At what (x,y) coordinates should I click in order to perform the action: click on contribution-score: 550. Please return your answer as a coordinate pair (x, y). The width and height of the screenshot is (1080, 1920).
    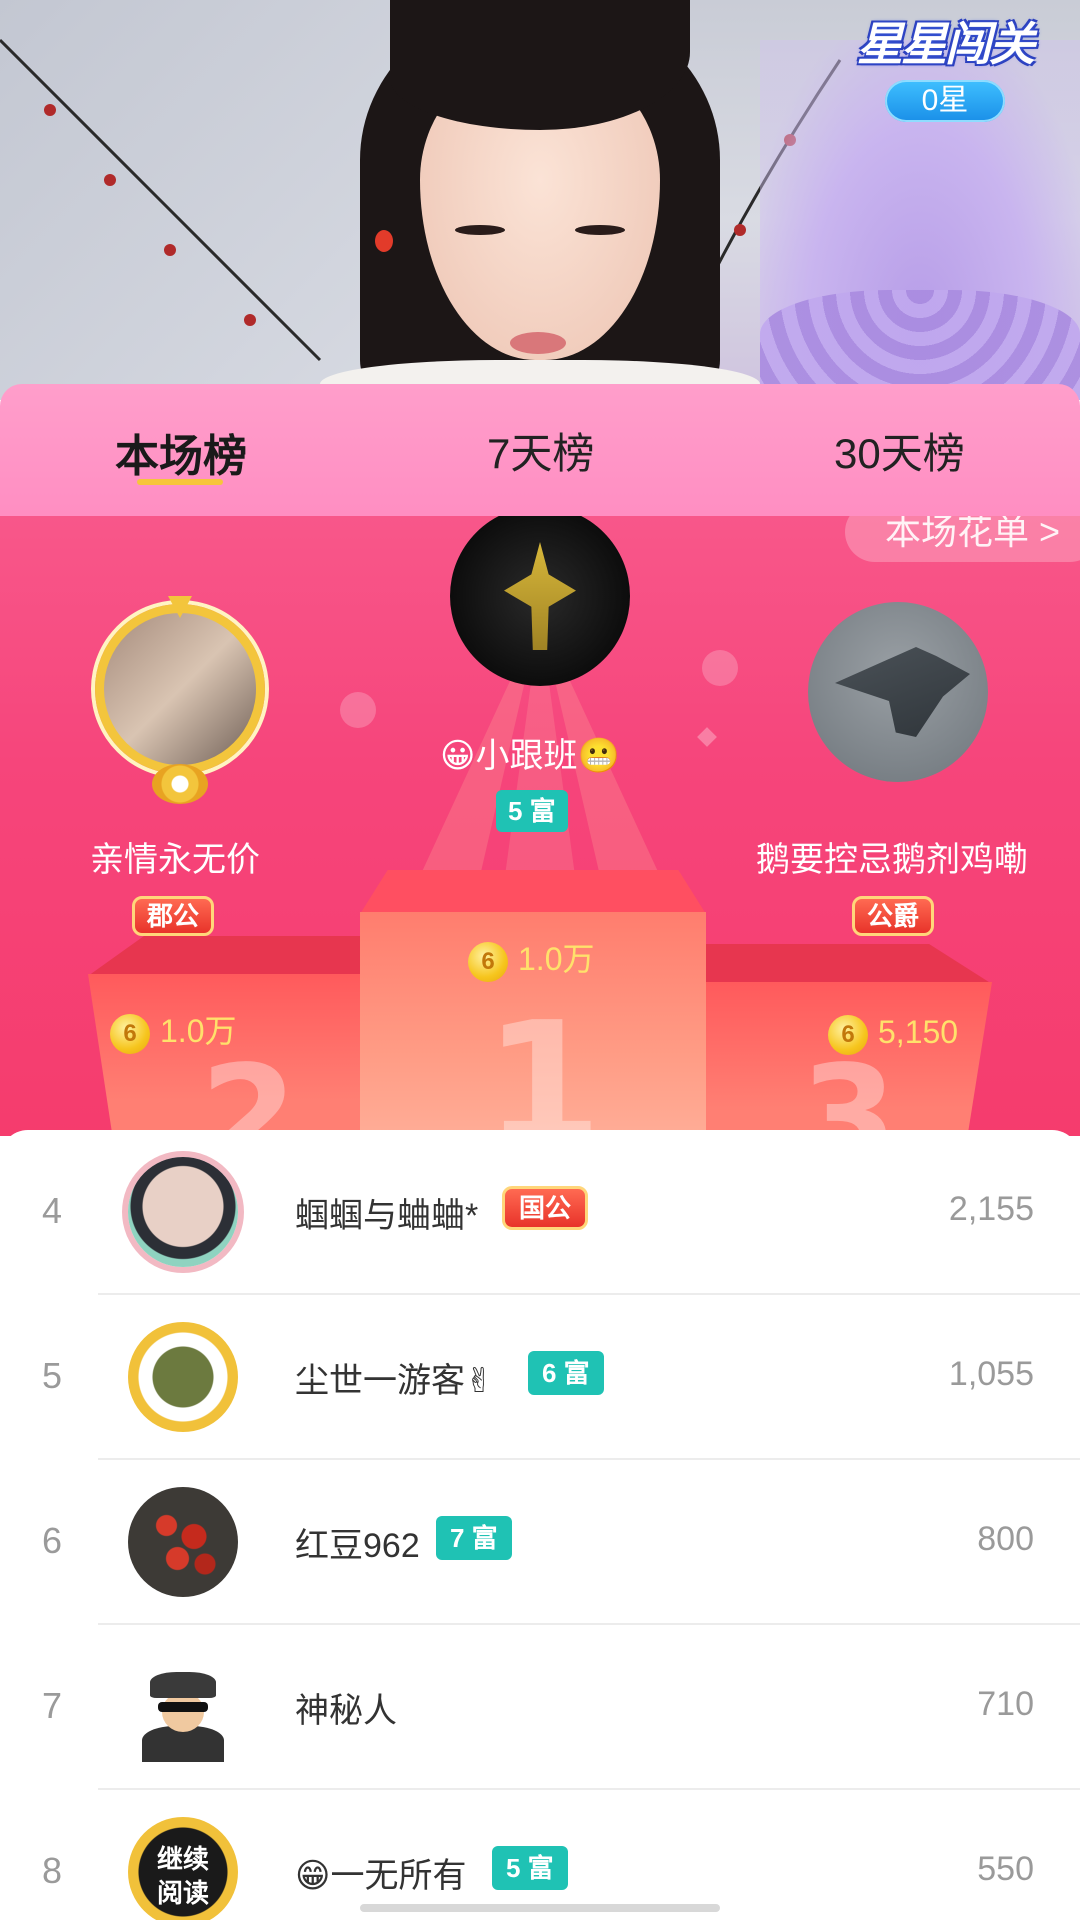
    Looking at the image, I should click on (1005, 1869).